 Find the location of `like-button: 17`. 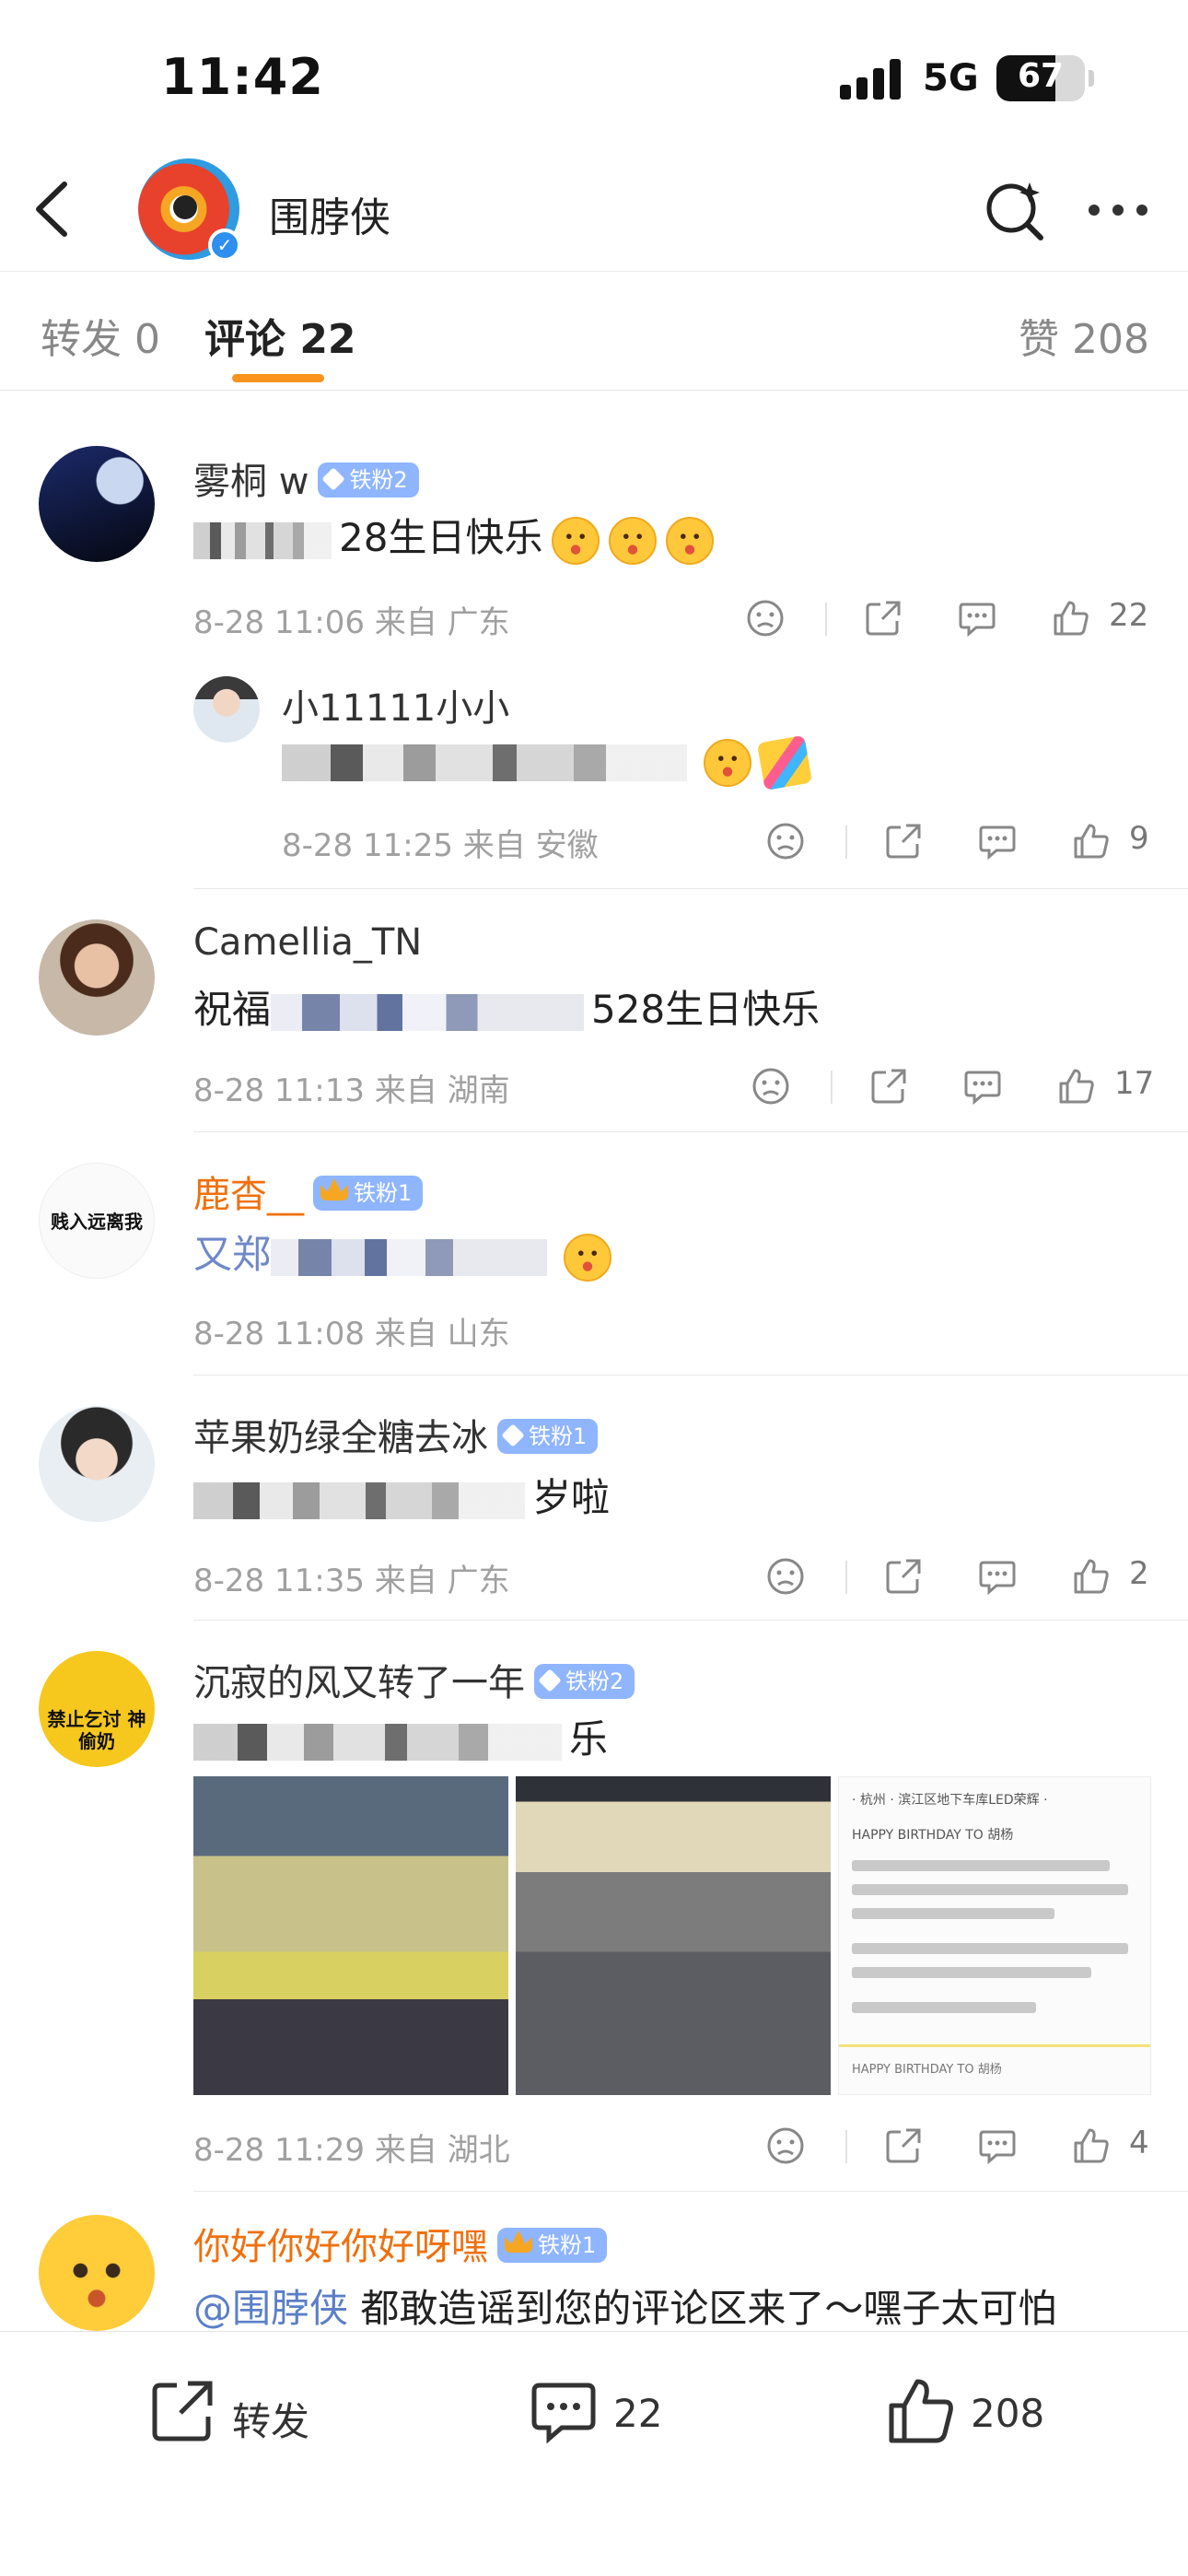

like-button: 17 is located at coordinates (1116, 1085).